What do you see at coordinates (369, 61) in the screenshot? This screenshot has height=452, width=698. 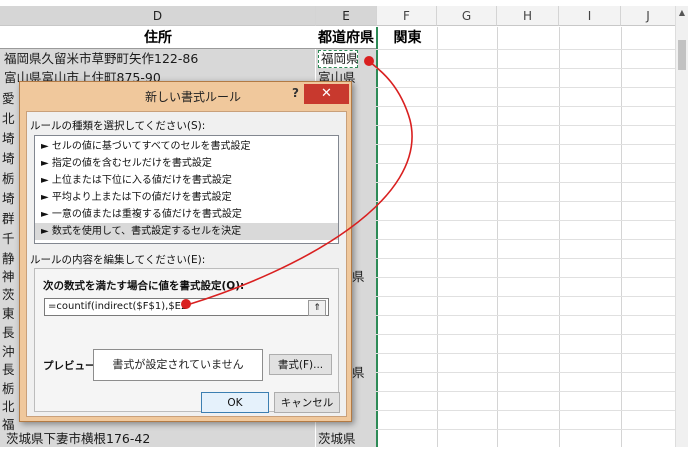 I see `cell-reference-marker` at bounding box center [369, 61].